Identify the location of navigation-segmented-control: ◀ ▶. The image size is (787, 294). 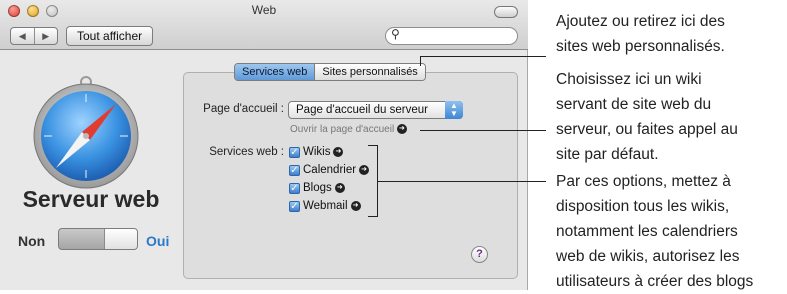
(34, 36).